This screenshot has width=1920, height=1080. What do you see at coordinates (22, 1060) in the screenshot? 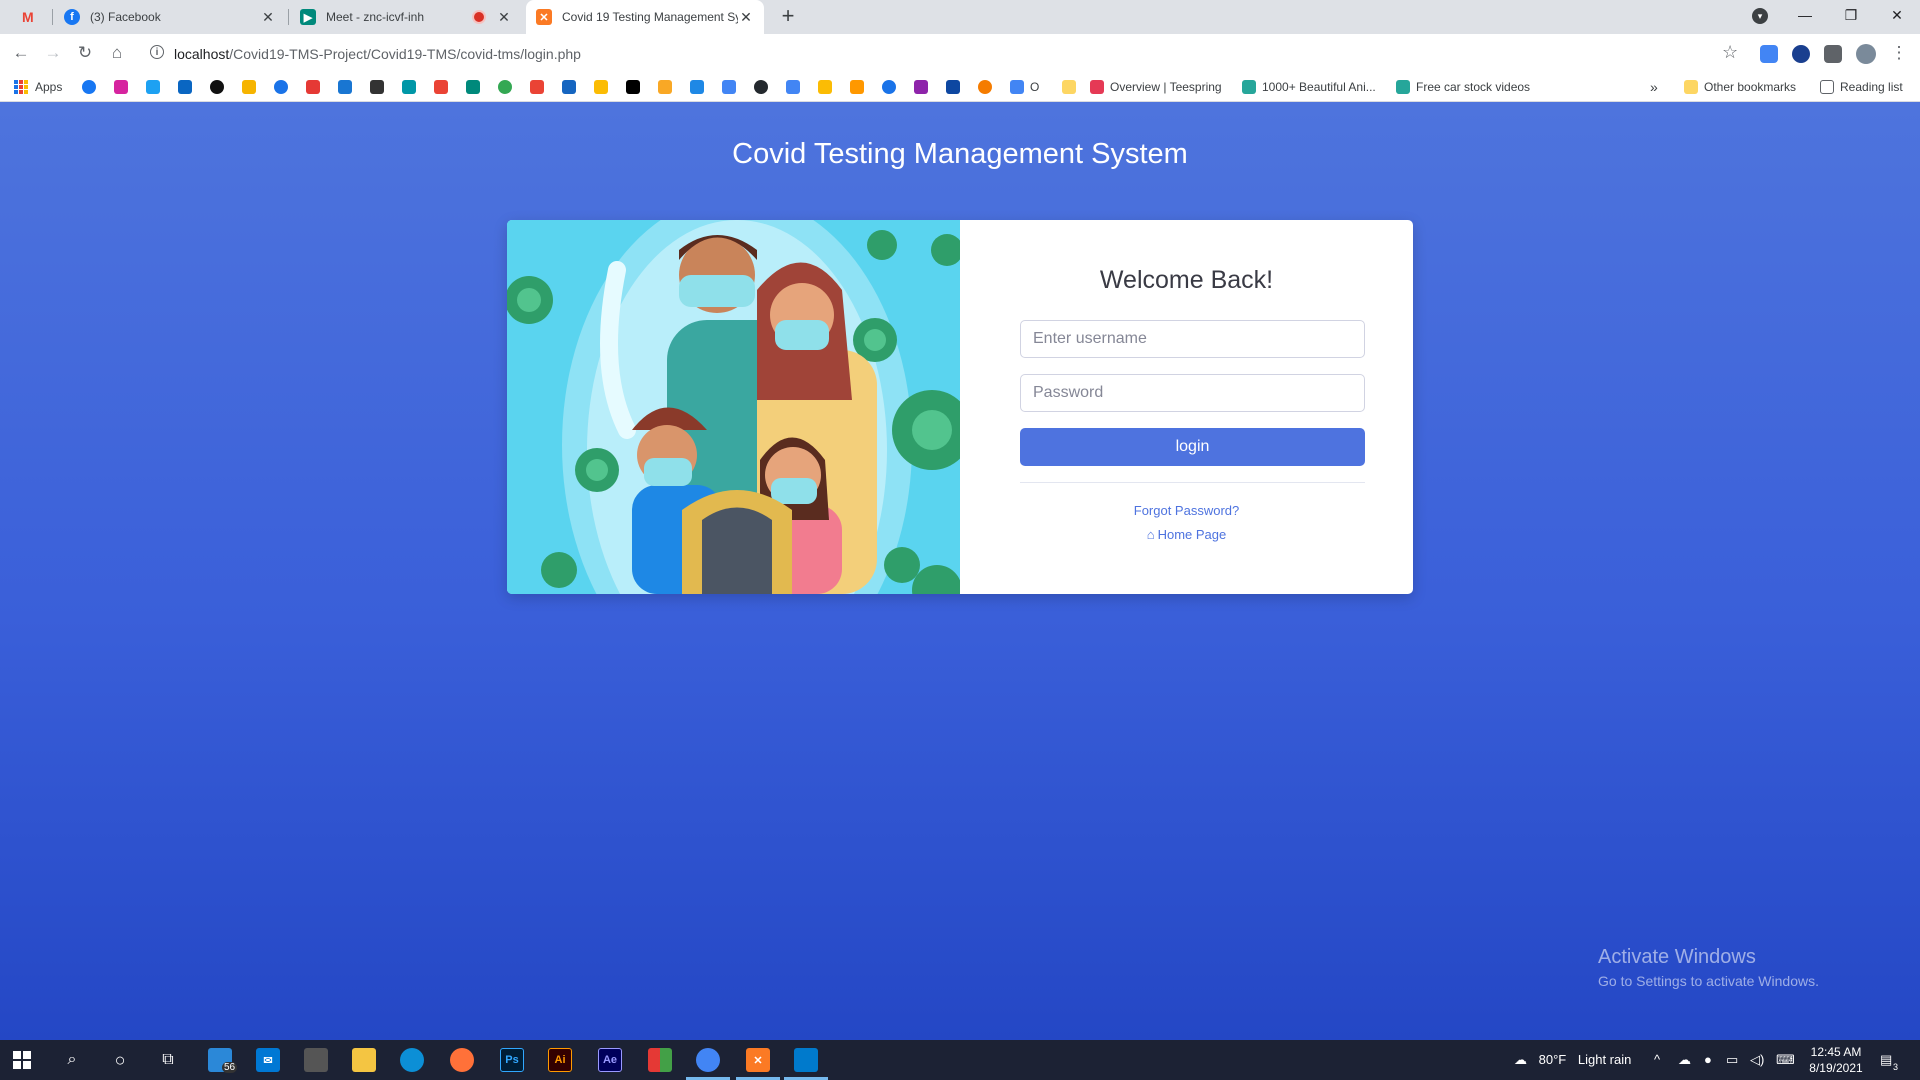
I see `windows-start-icon` at bounding box center [22, 1060].